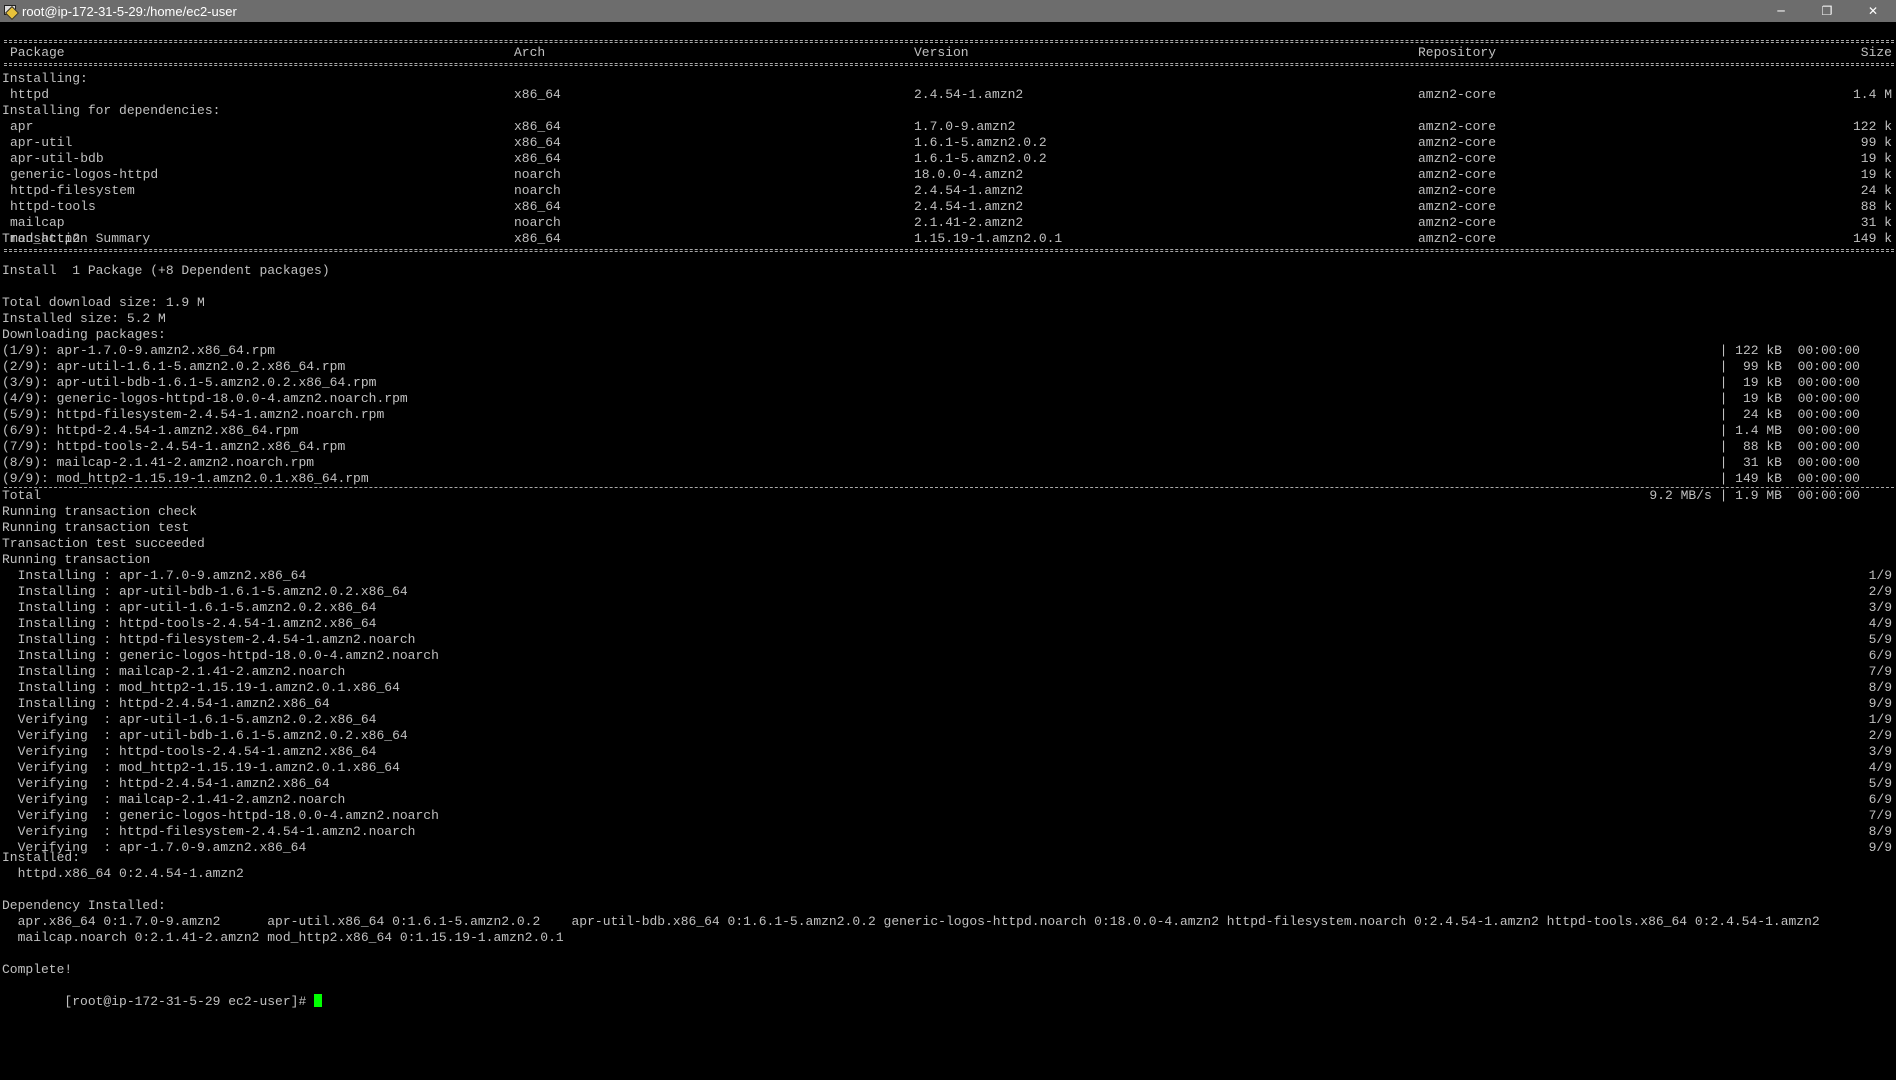 The height and width of the screenshot is (1080, 1896). Describe the element at coordinates (103, 543) in the screenshot. I see `transaction-message-text: Transaction test succeeded` at that location.